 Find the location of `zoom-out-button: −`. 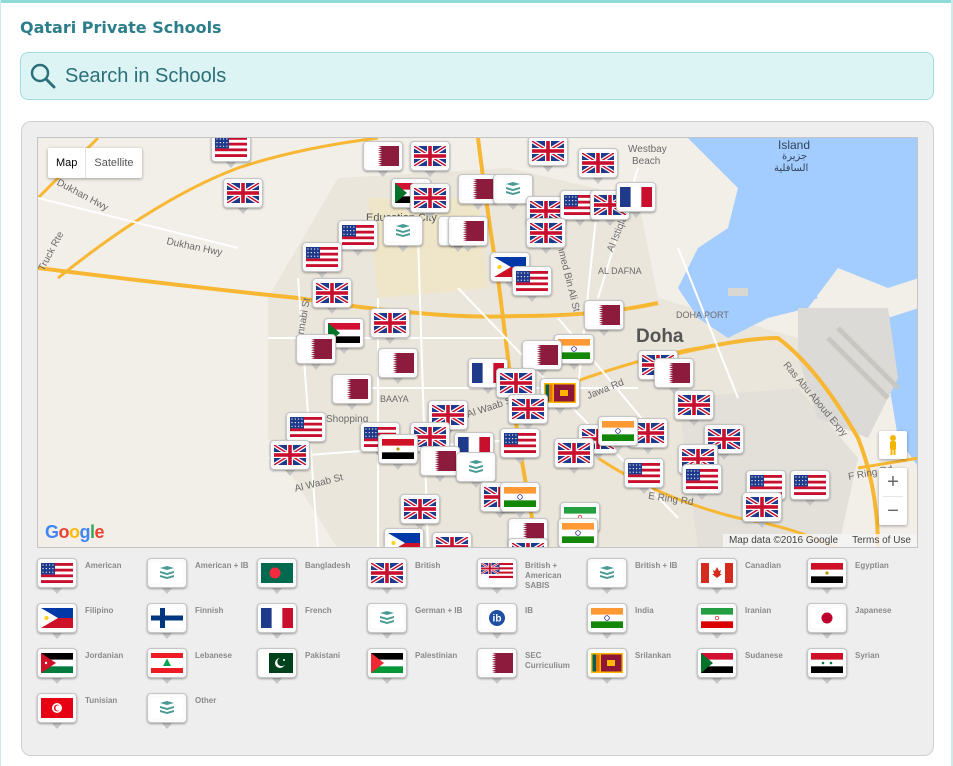

zoom-out-button: − is located at coordinates (893, 511).